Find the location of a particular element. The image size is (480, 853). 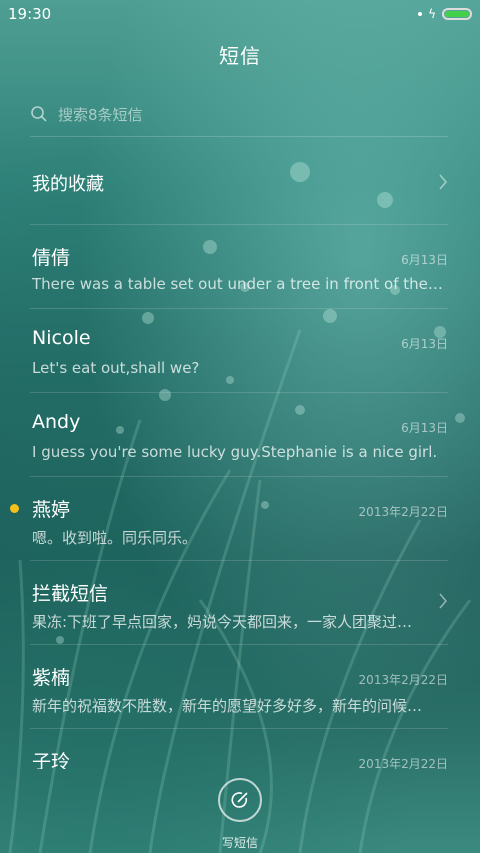

favorites-row: 我的收藏 is located at coordinates (239, 182).